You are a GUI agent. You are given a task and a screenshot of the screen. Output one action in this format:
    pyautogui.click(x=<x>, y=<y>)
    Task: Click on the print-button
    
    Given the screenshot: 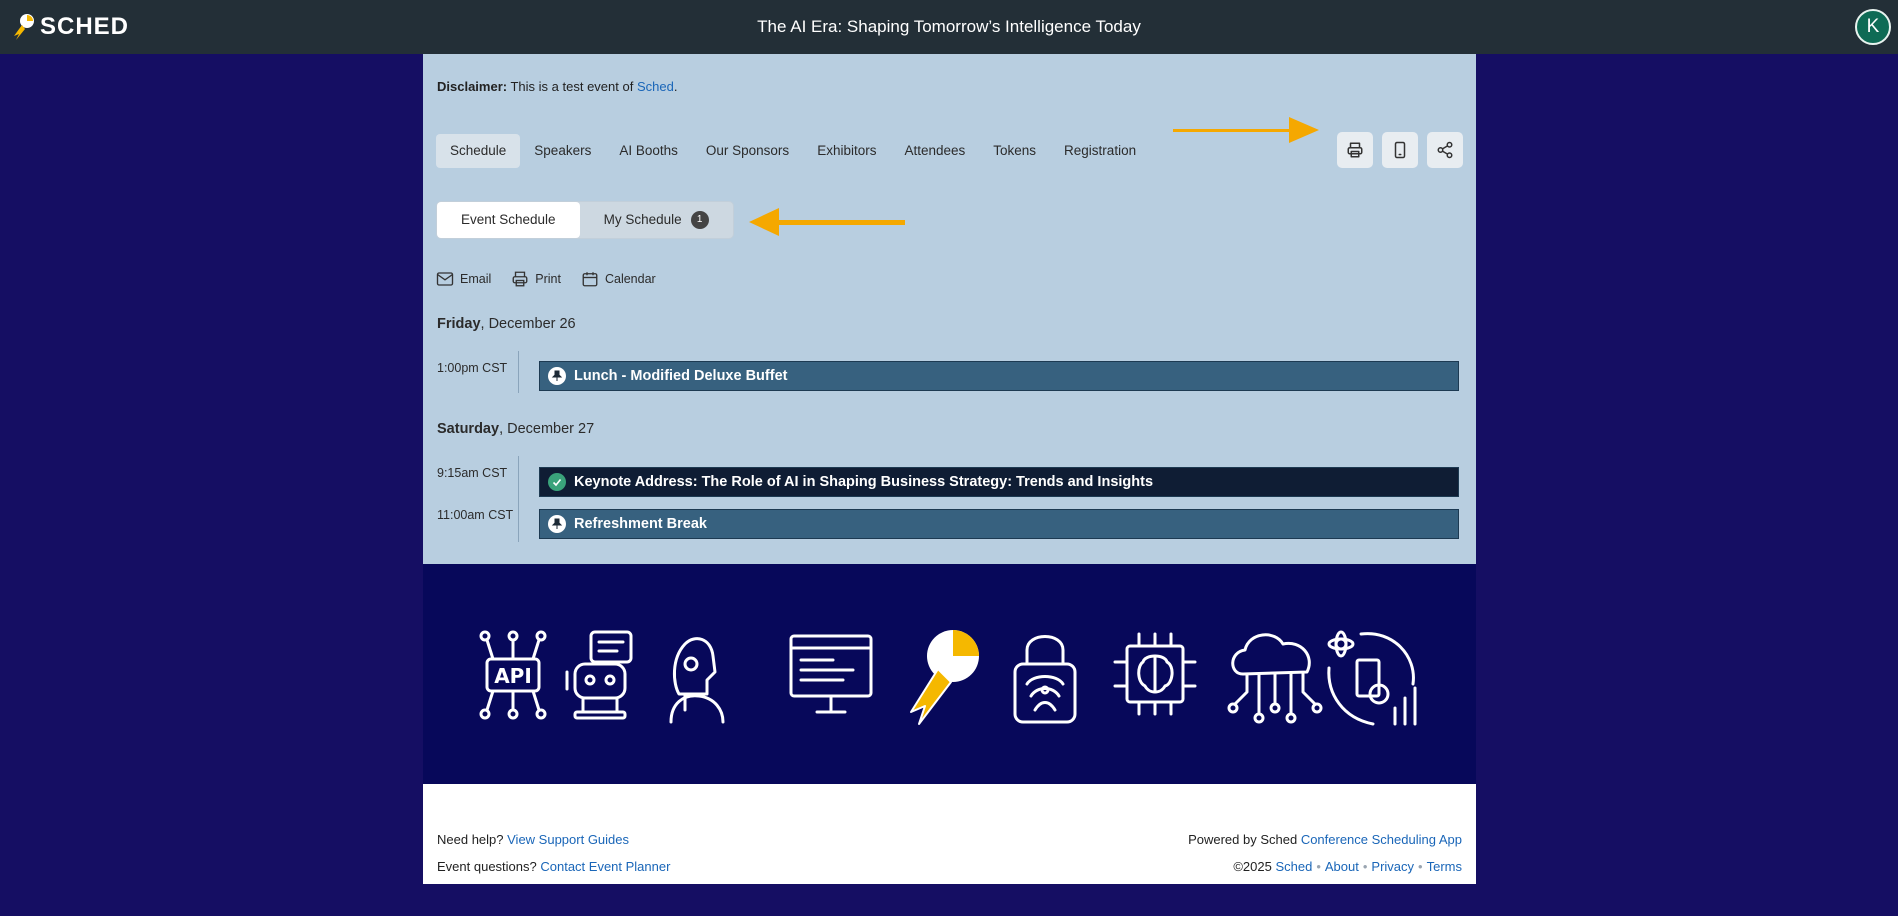 What is the action you would take?
    pyautogui.click(x=1355, y=150)
    